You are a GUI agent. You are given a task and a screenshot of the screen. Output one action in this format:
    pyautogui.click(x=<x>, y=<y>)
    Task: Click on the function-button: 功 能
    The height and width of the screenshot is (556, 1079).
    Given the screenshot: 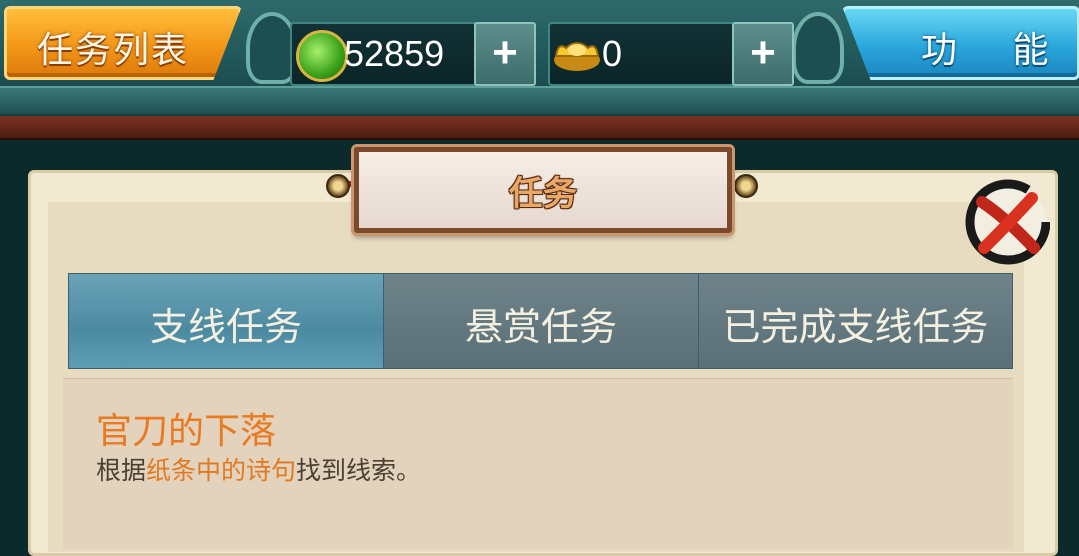 What is the action you would take?
    pyautogui.click(x=960, y=43)
    